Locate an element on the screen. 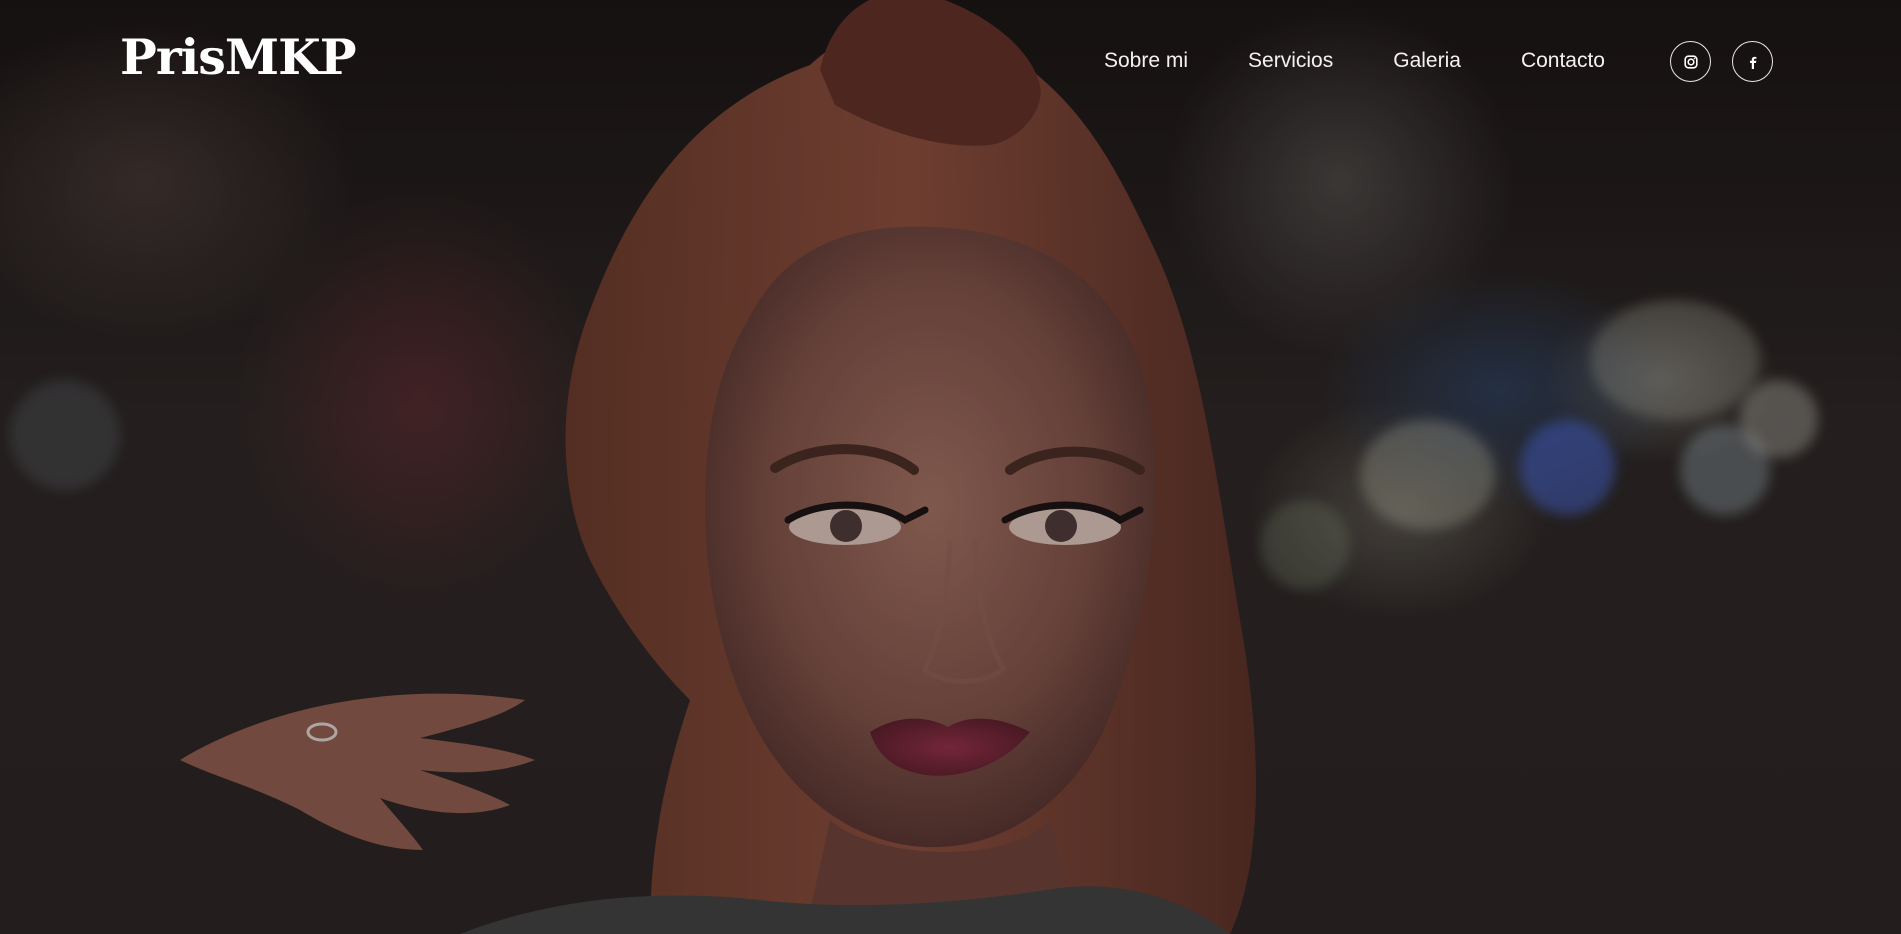 The image size is (1901, 934). instagram-icon is located at coordinates (1691, 62).